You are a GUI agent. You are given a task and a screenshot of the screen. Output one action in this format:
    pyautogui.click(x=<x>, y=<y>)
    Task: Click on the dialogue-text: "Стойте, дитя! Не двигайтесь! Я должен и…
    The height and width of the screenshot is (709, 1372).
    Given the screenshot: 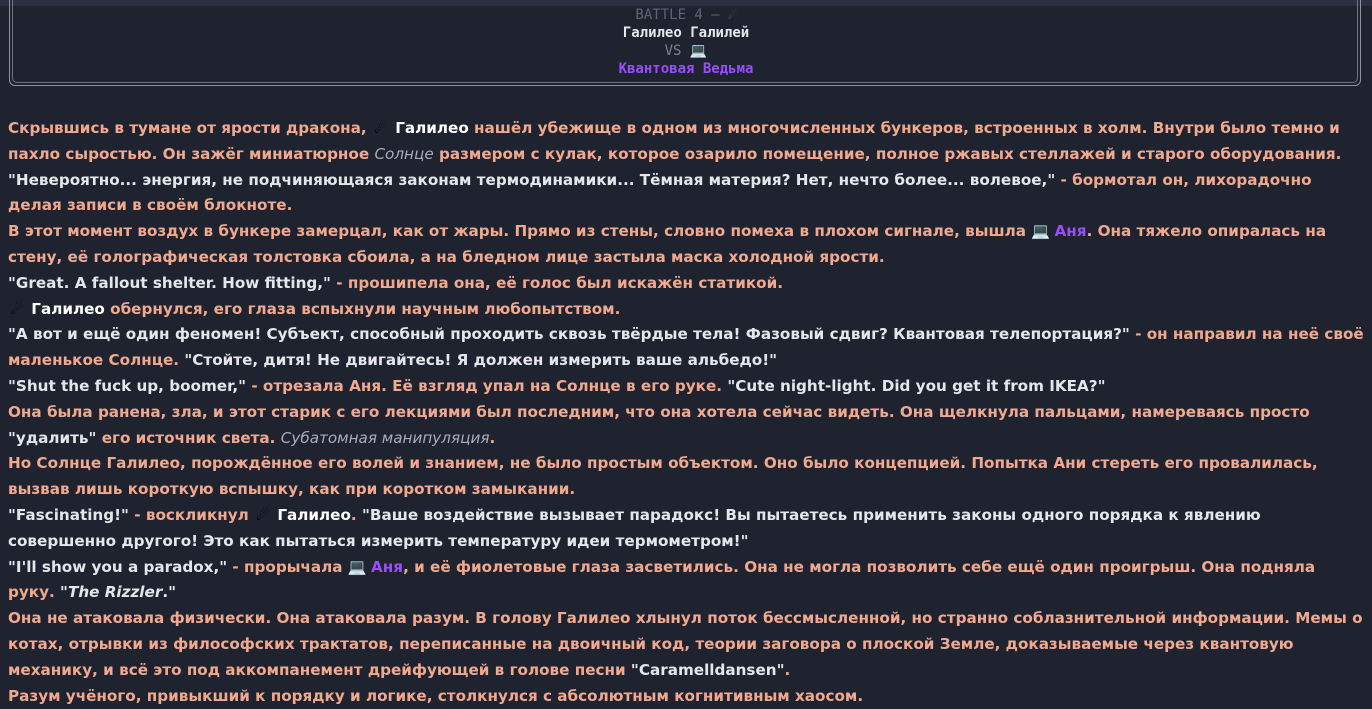 What is the action you would take?
    pyautogui.click(x=481, y=360)
    